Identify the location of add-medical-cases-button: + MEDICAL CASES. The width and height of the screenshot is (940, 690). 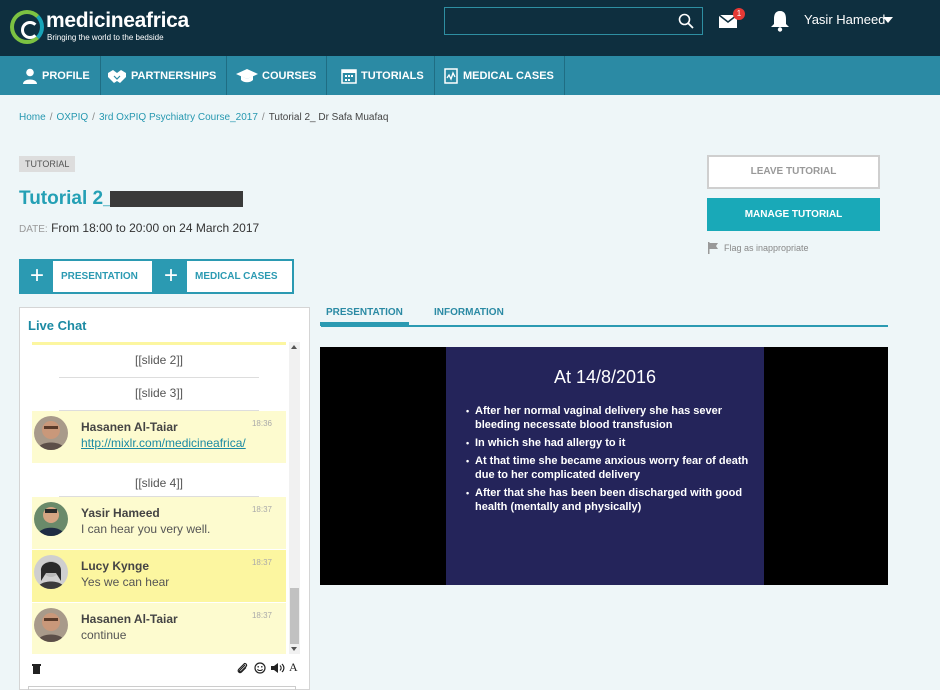
(223, 276).